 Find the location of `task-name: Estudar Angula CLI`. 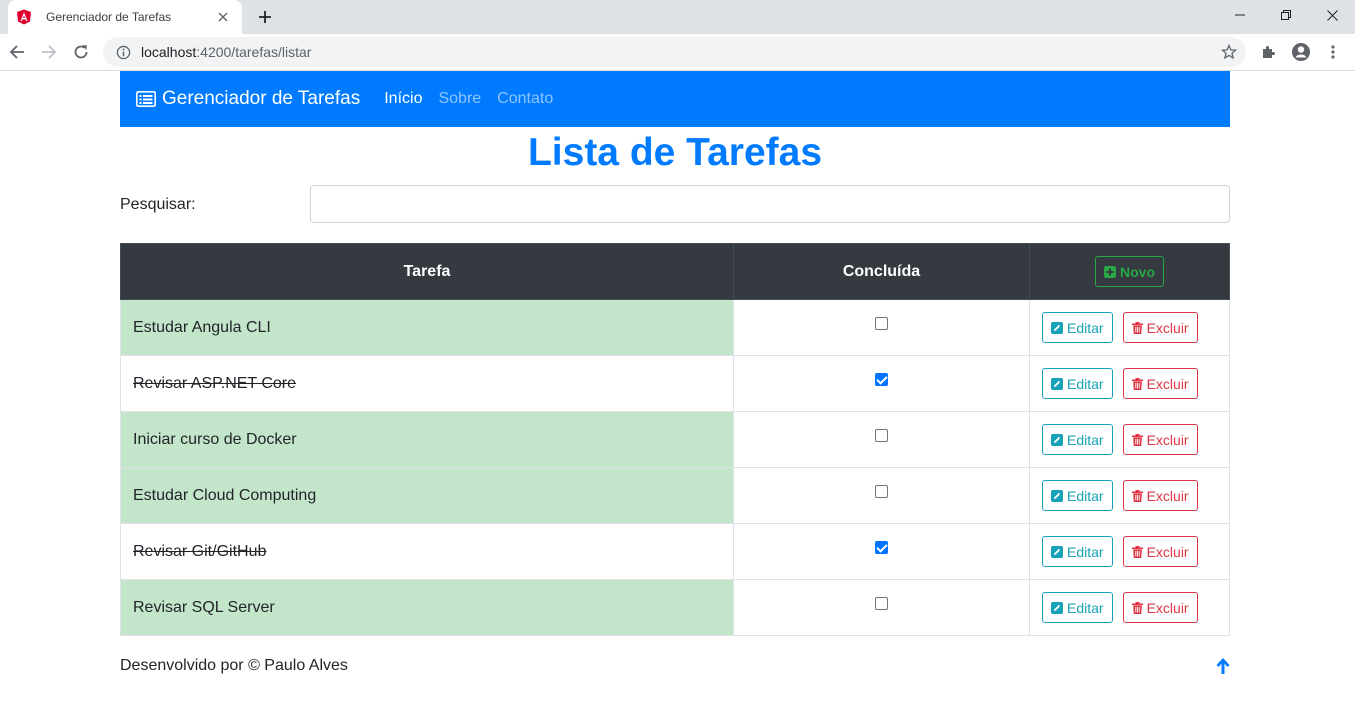

task-name: Estudar Angula CLI is located at coordinates (202, 327).